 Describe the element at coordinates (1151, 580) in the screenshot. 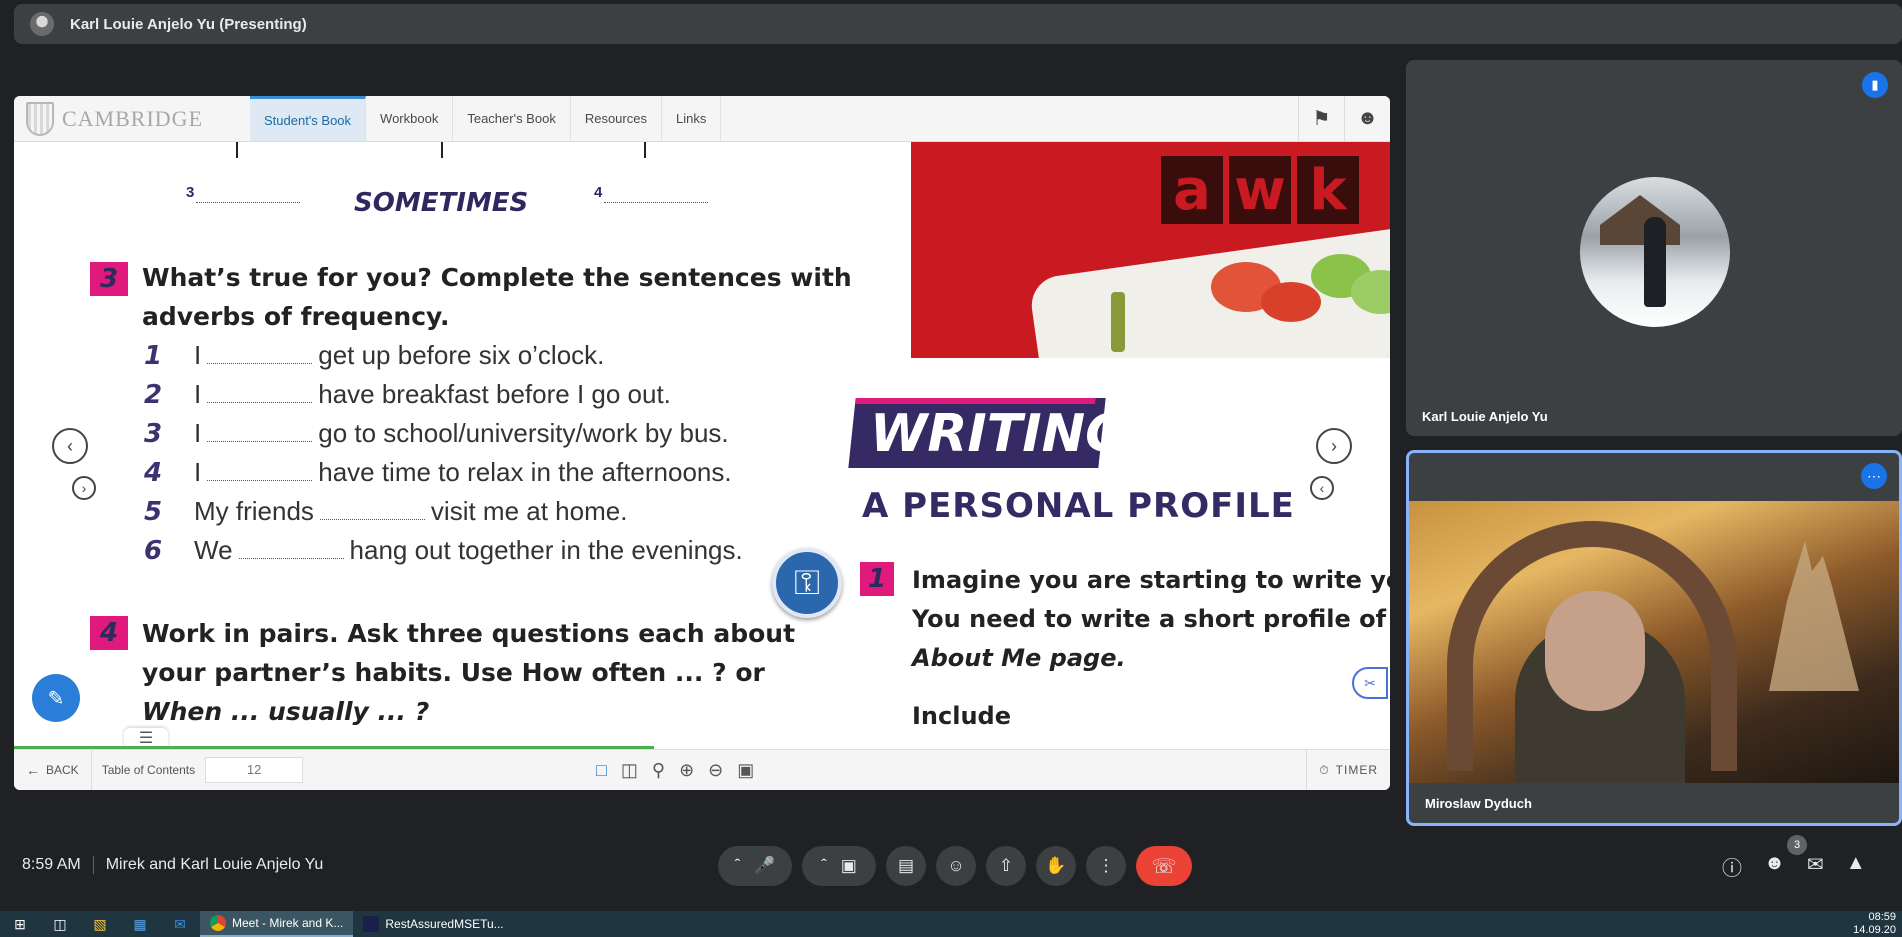

I see `exercise-1-line: Imagine you are starting to write your c` at that location.